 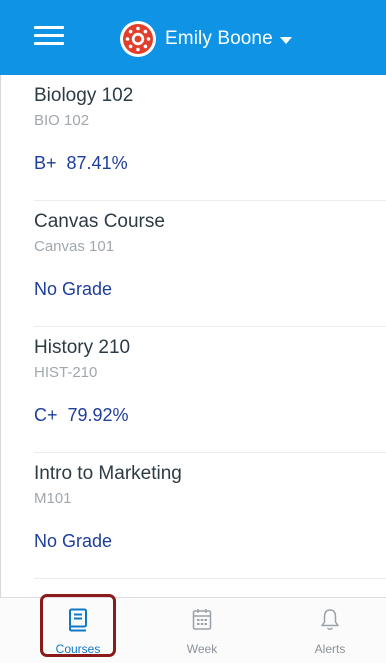 I want to click on course-code: BIO 102, so click(x=62, y=120).